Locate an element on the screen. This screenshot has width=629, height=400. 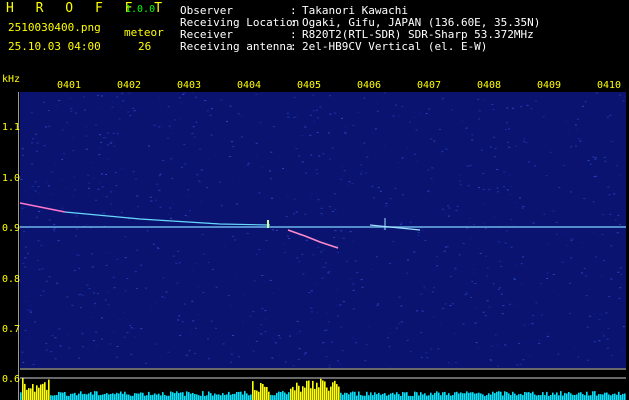
time-tick: 0409 is located at coordinates (549, 85).